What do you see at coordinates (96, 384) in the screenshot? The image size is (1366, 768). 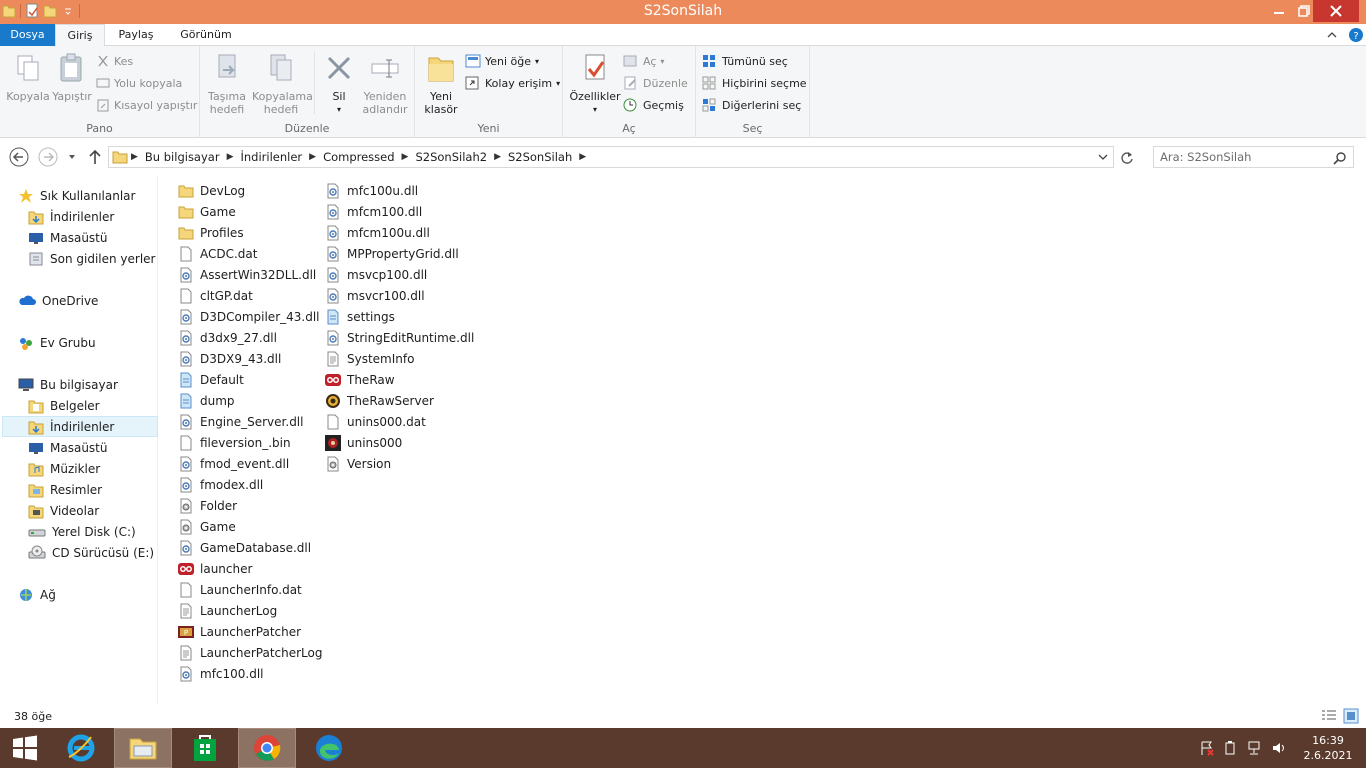 I see `nav-this-pc: Bu bilgisayar` at bounding box center [96, 384].